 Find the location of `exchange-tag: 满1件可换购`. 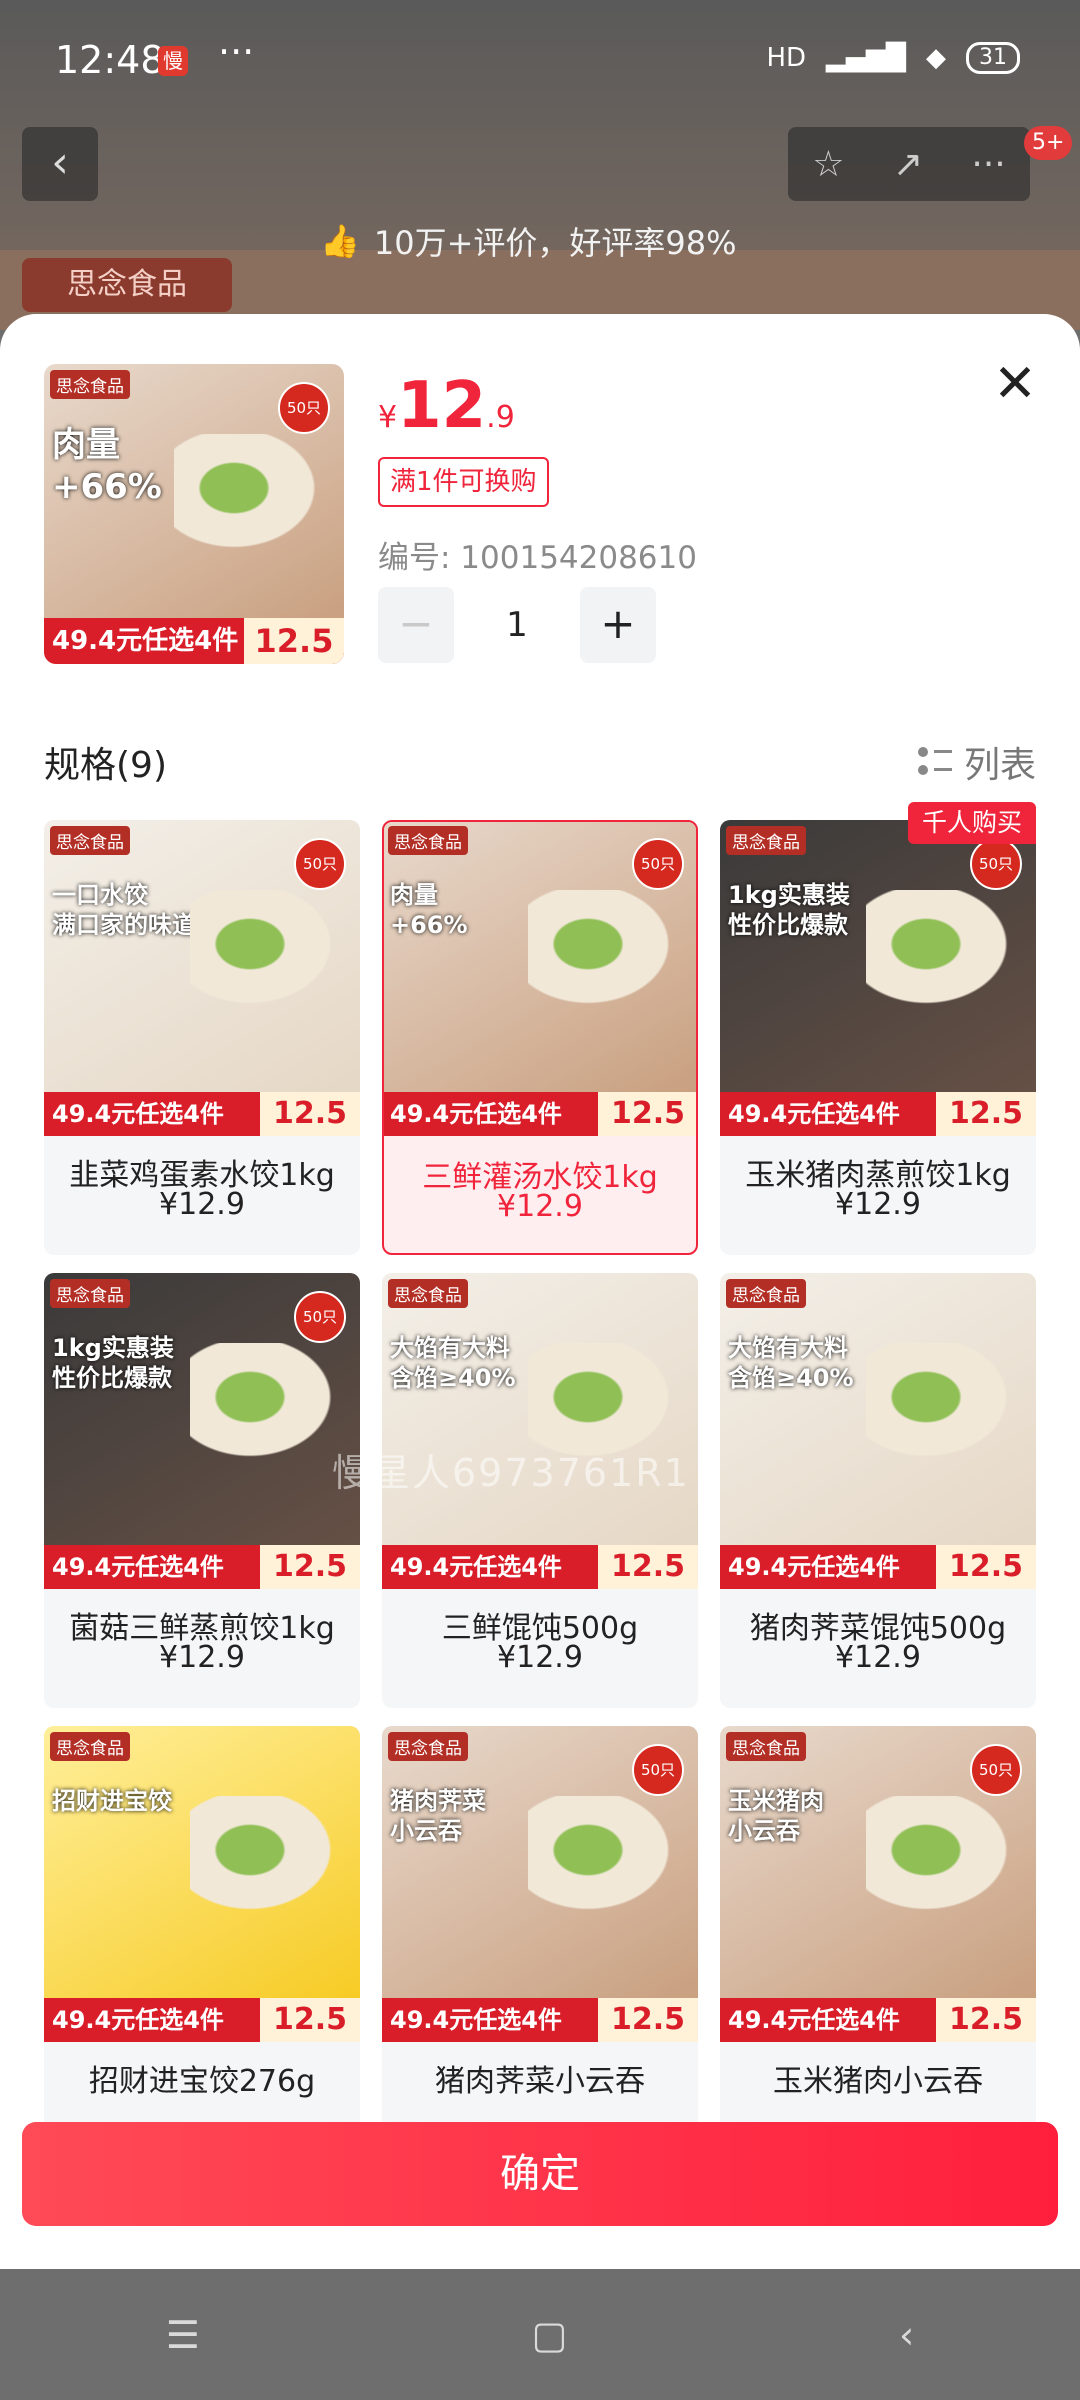

exchange-tag: 满1件可换购 is located at coordinates (463, 482).